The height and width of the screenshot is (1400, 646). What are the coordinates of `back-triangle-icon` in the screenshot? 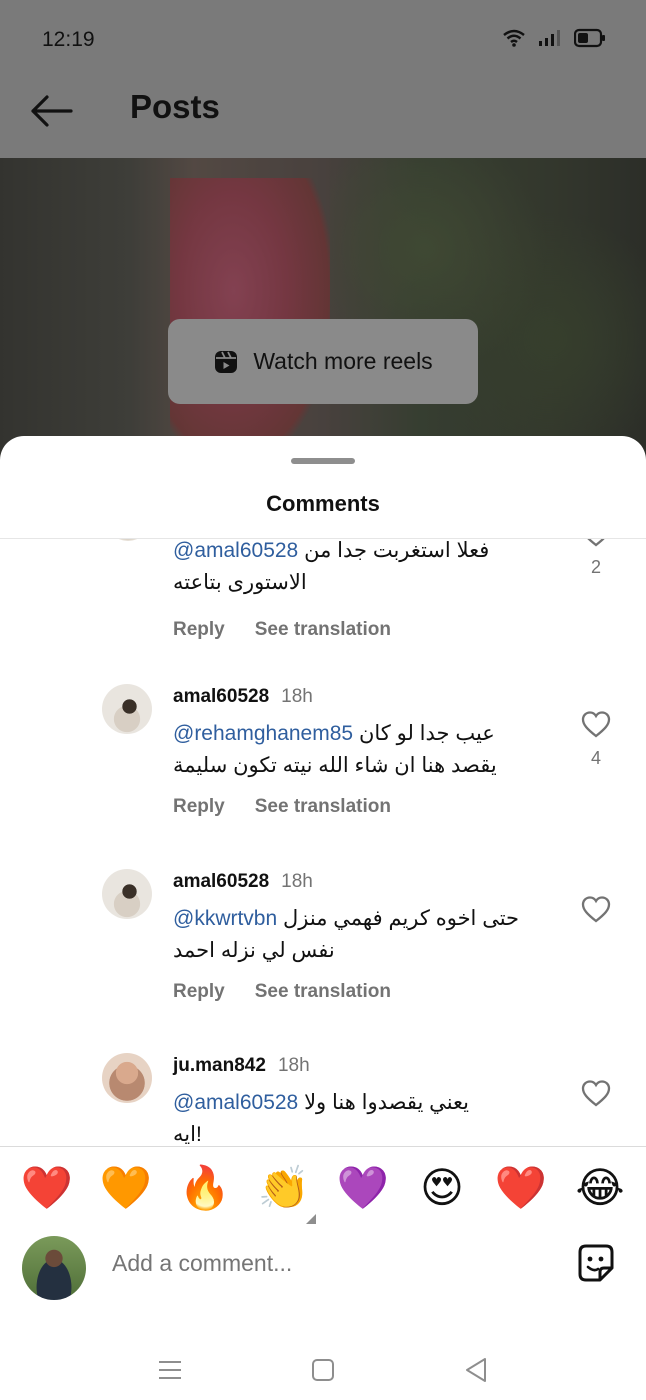 It's located at (476, 1370).